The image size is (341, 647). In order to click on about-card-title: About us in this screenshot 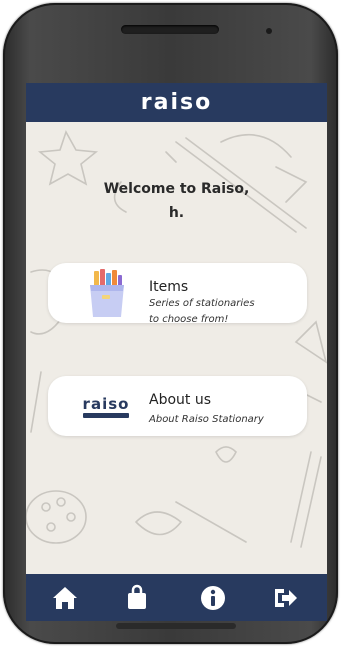, I will do `click(180, 400)`.